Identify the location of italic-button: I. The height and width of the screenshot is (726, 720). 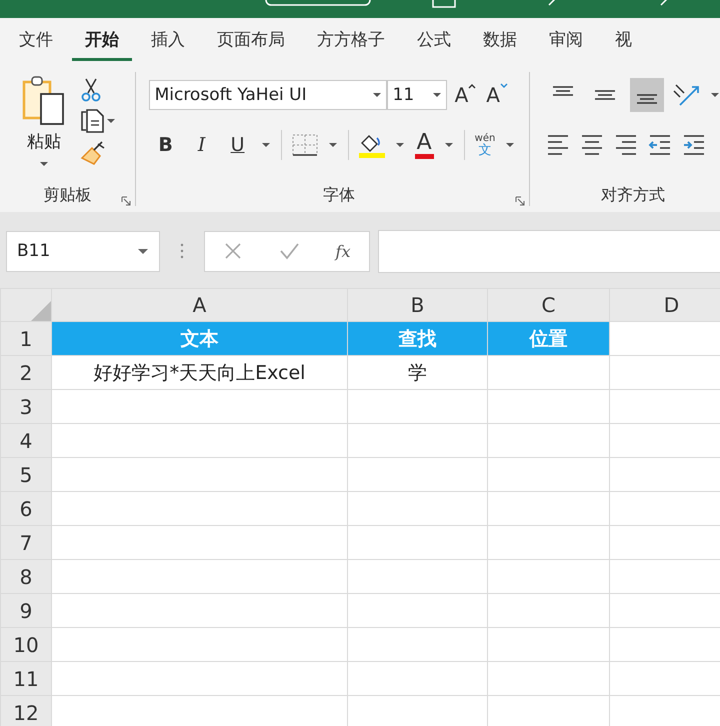
(201, 145).